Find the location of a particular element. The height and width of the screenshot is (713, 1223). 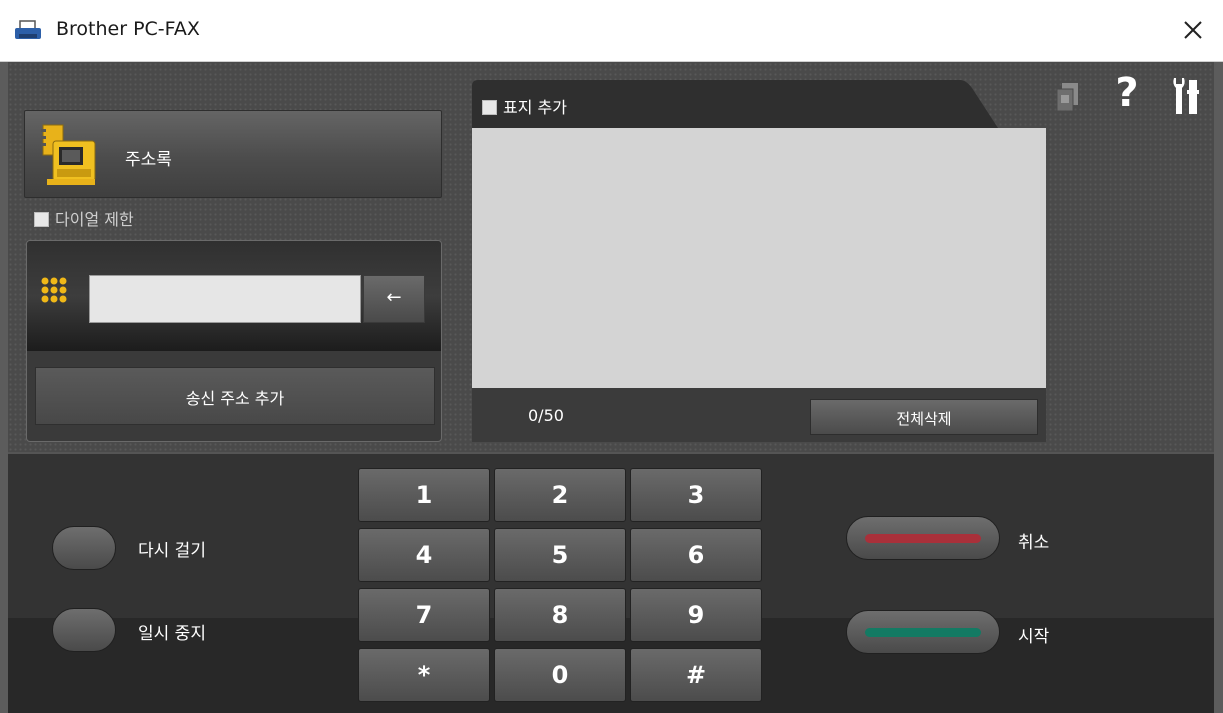

key-1-label: 1 is located at coordinates (424, 495).